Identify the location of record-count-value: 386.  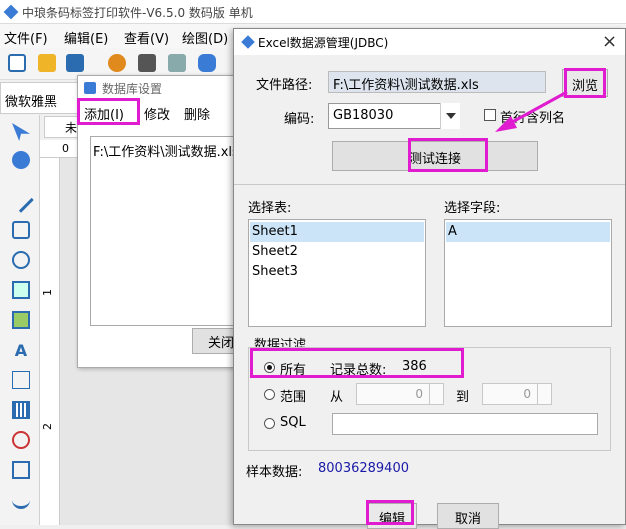
(414, 366).